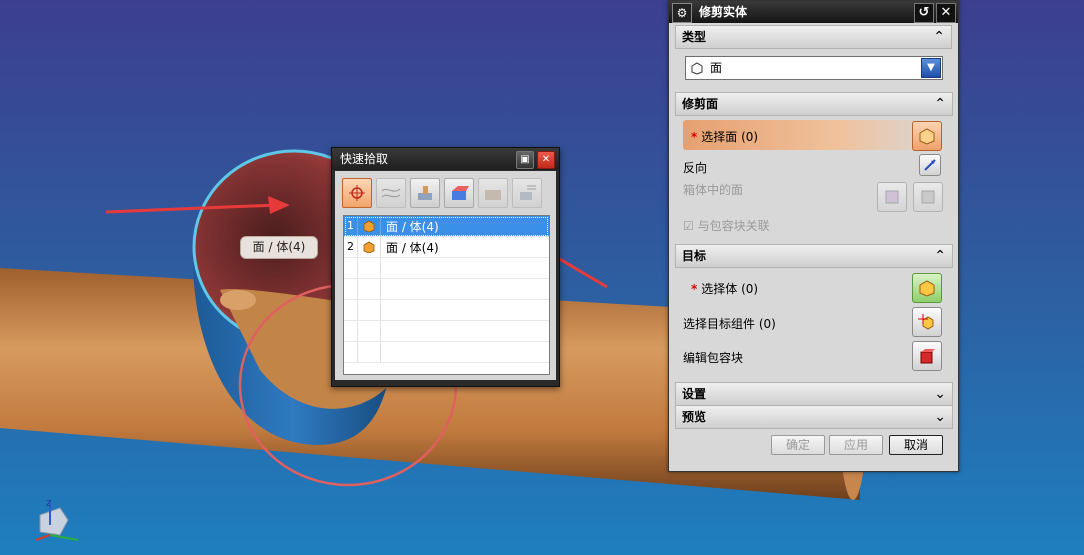 The height and width of the screenshot is (555, 1084). What do you see at coordinates (525, 160) in the screenshot?
I see `pin-icon: ▣` at bounding box center [525, 160].